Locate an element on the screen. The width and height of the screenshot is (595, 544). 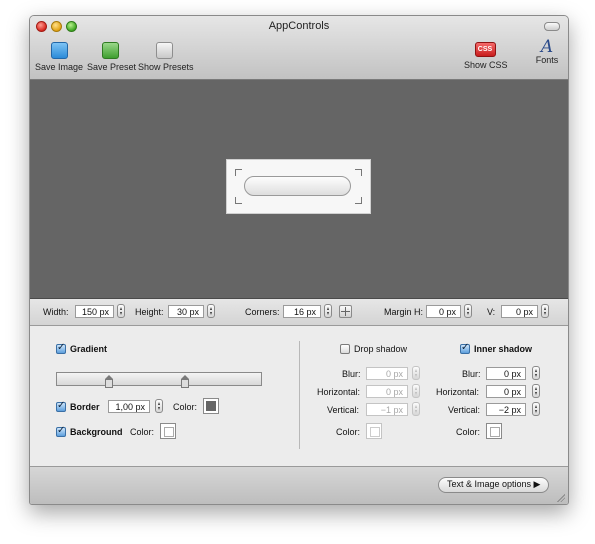
inner-shadow-color-swatch is located at coordinates (495, 432).